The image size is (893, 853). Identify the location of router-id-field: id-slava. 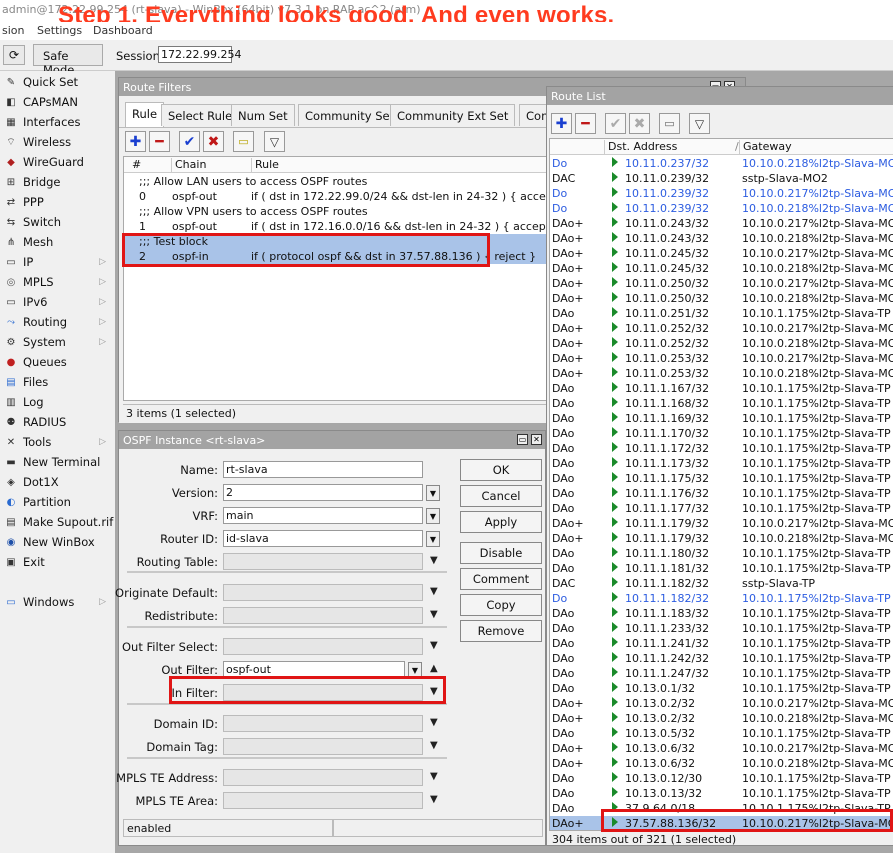
(323, 538).